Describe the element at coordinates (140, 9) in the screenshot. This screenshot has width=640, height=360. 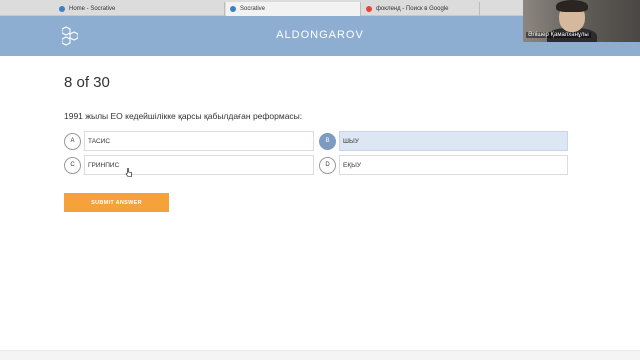
I see `browser-tab-home-socrative: Home - Socrative` at that location.